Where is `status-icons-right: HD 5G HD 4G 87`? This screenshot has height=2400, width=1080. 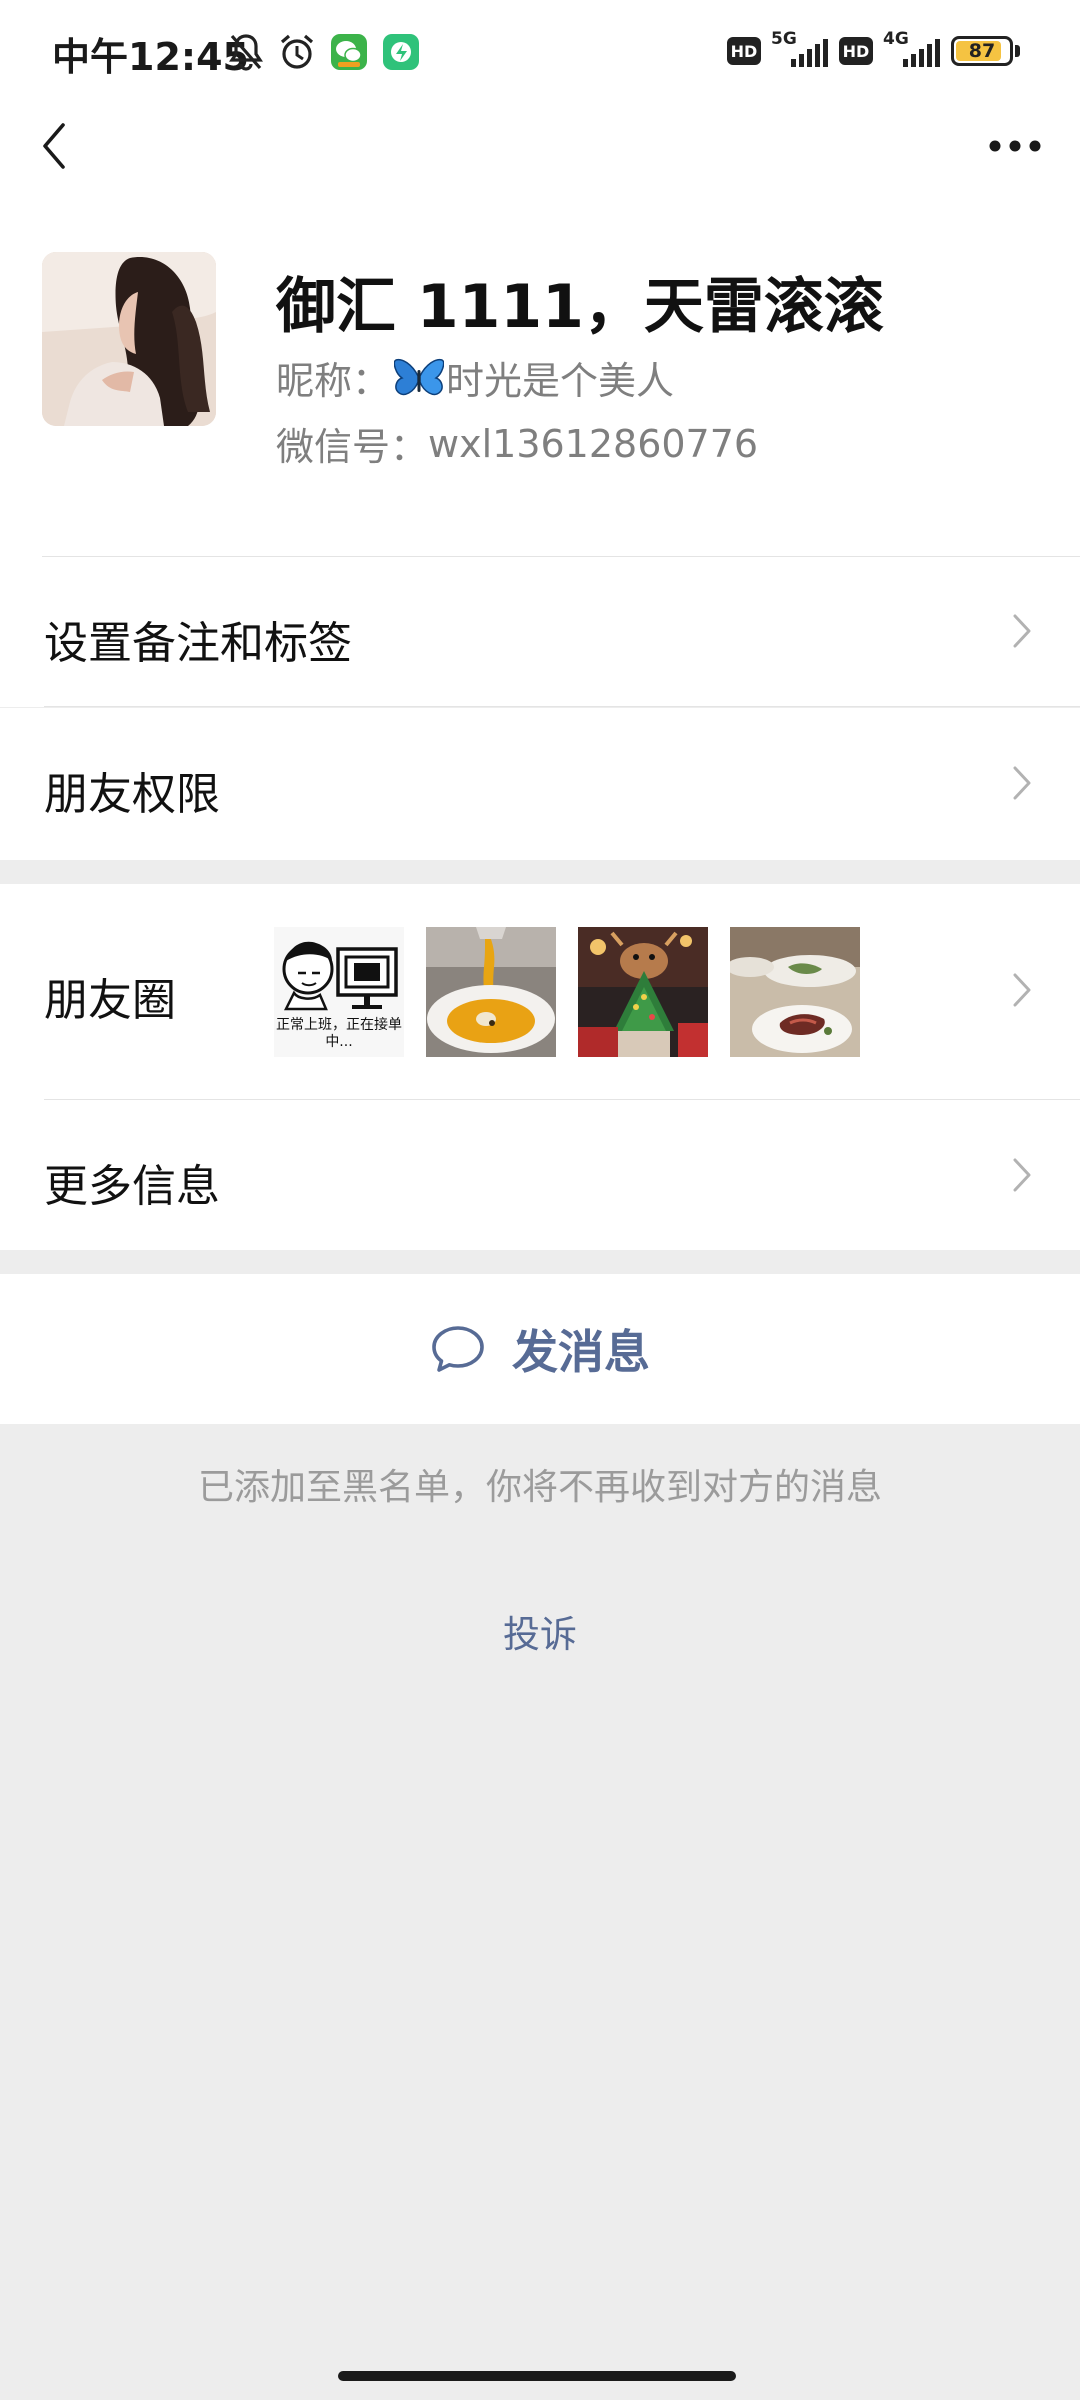
status-icons-right: HD 5G HD 4G 87 is located at coordinates (868, 51).